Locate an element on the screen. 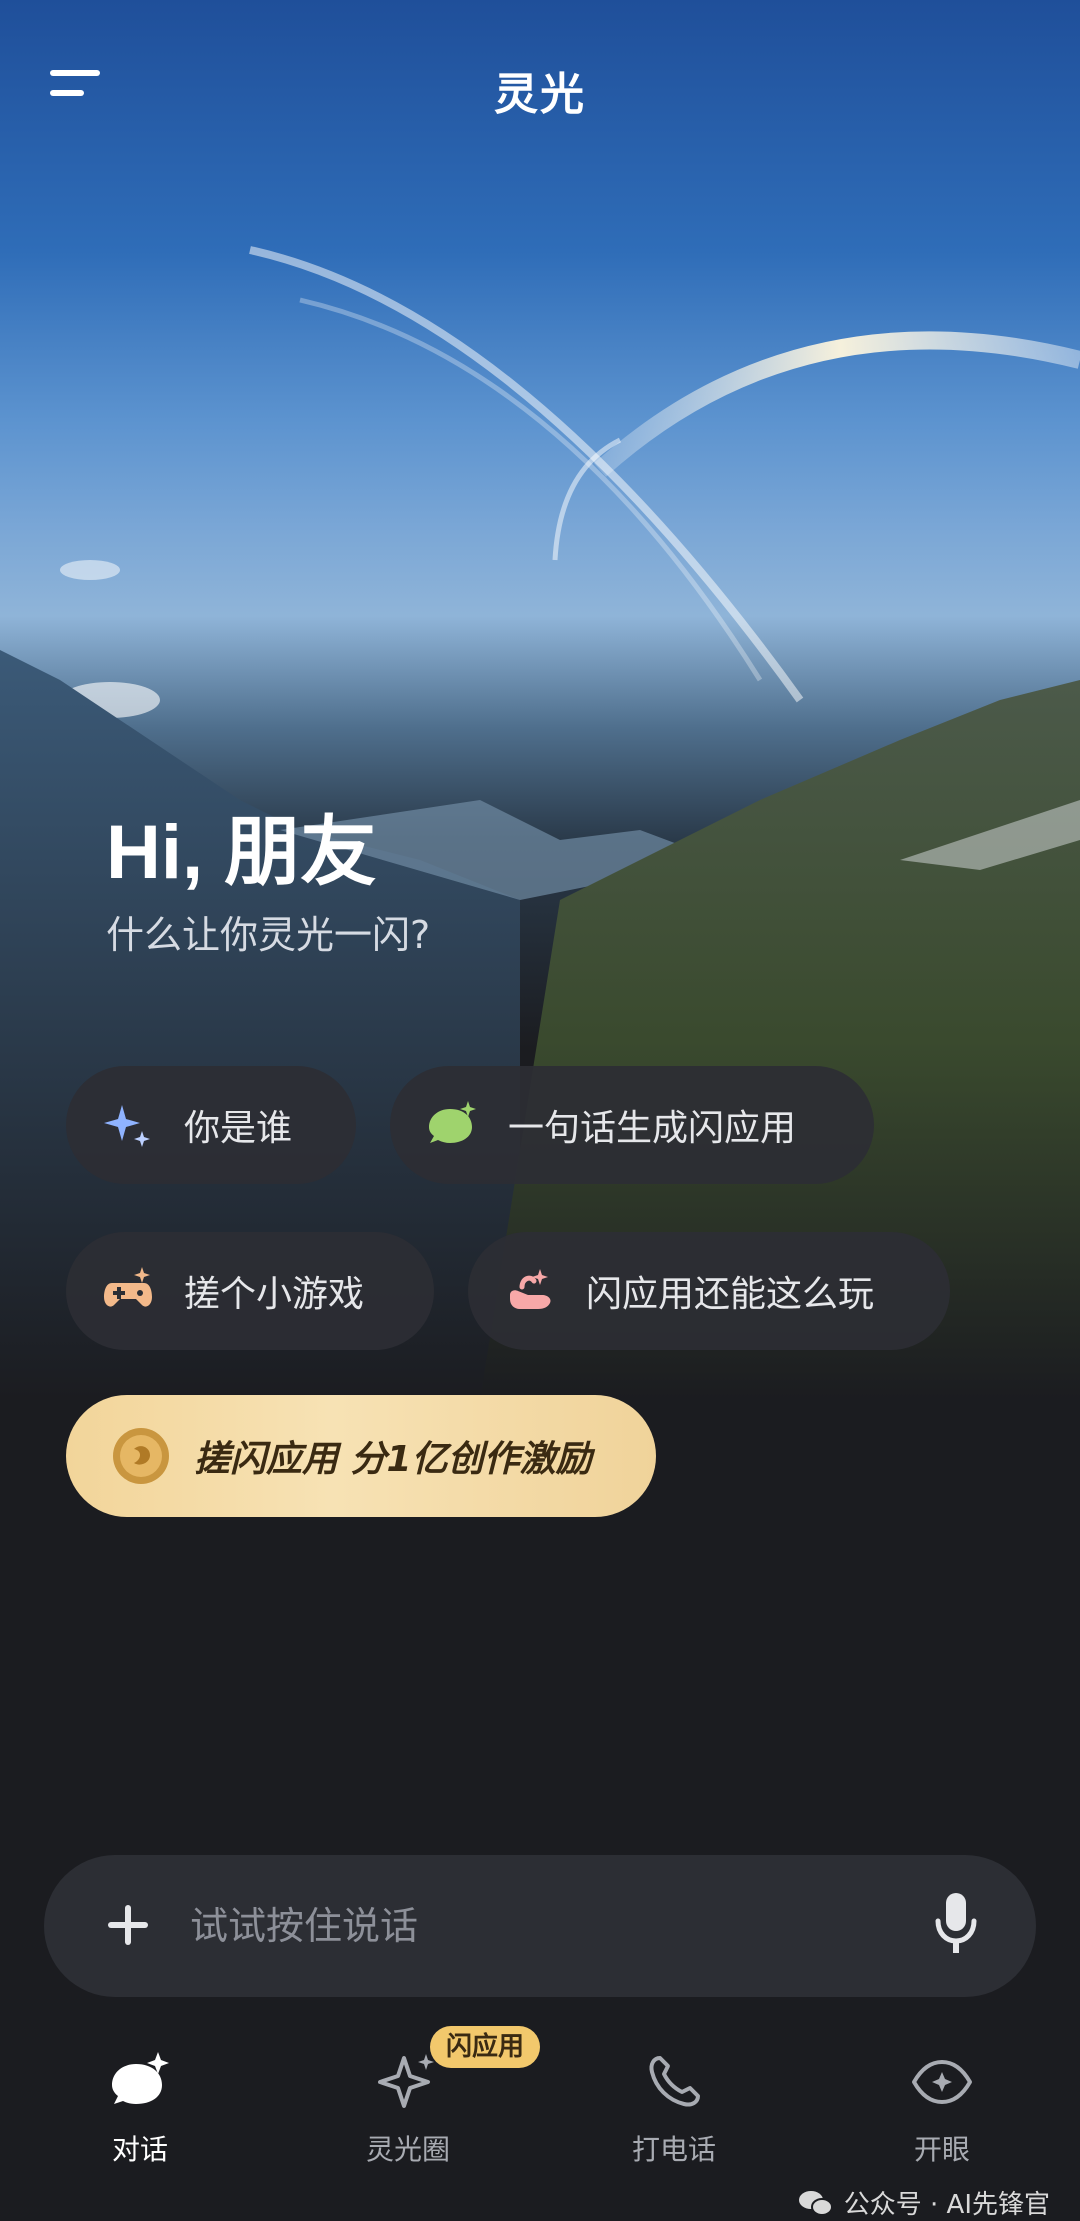 Image resolution: width=1080 pixels, height=2221 pixels. suggestion-chip-who-are-you: 你是谁 is located at coordinates (211, 1125).